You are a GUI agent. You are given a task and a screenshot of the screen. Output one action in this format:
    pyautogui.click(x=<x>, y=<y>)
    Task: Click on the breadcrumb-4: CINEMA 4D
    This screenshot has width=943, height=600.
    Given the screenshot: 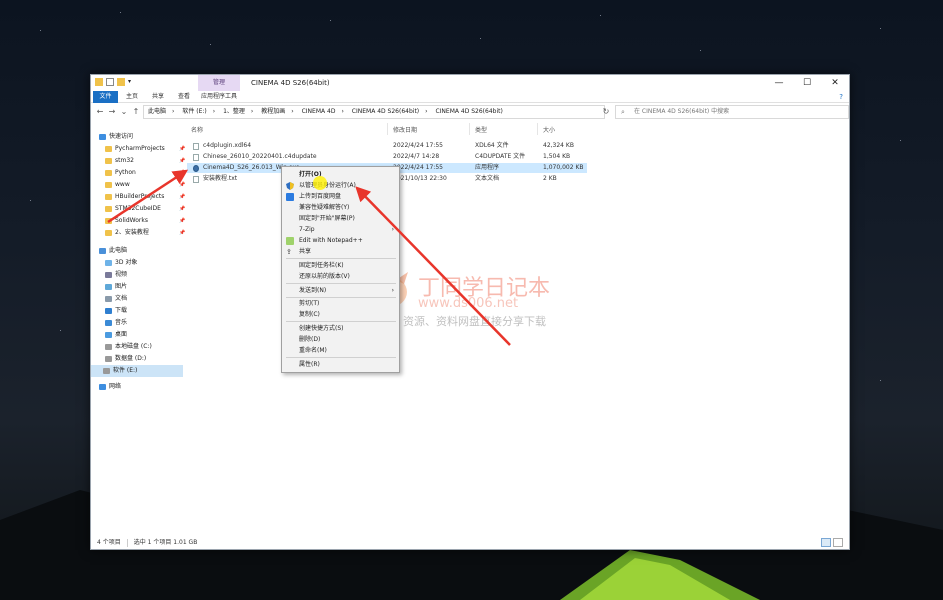 What is the action you would take?
    pyautogui.click(x=319, y=111)
    